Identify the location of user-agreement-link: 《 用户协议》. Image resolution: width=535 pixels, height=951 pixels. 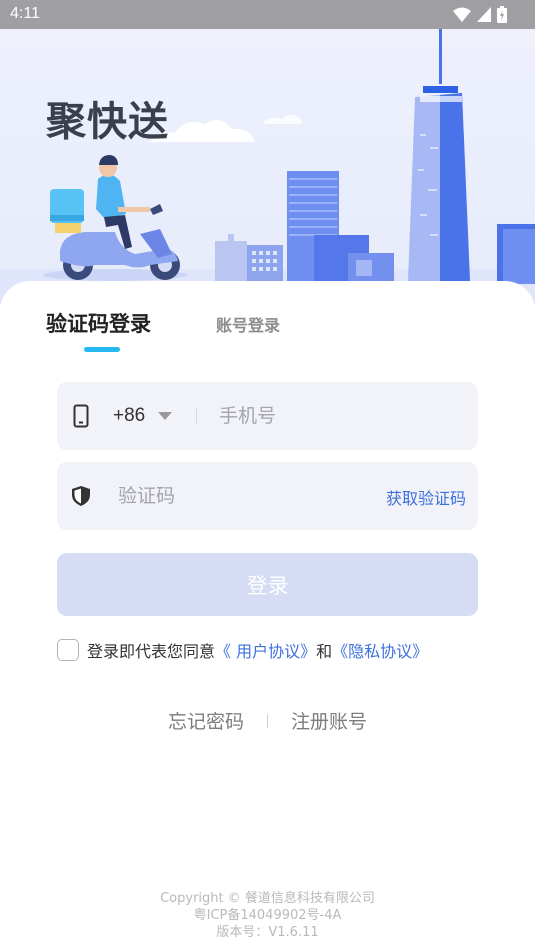
(265, 650).